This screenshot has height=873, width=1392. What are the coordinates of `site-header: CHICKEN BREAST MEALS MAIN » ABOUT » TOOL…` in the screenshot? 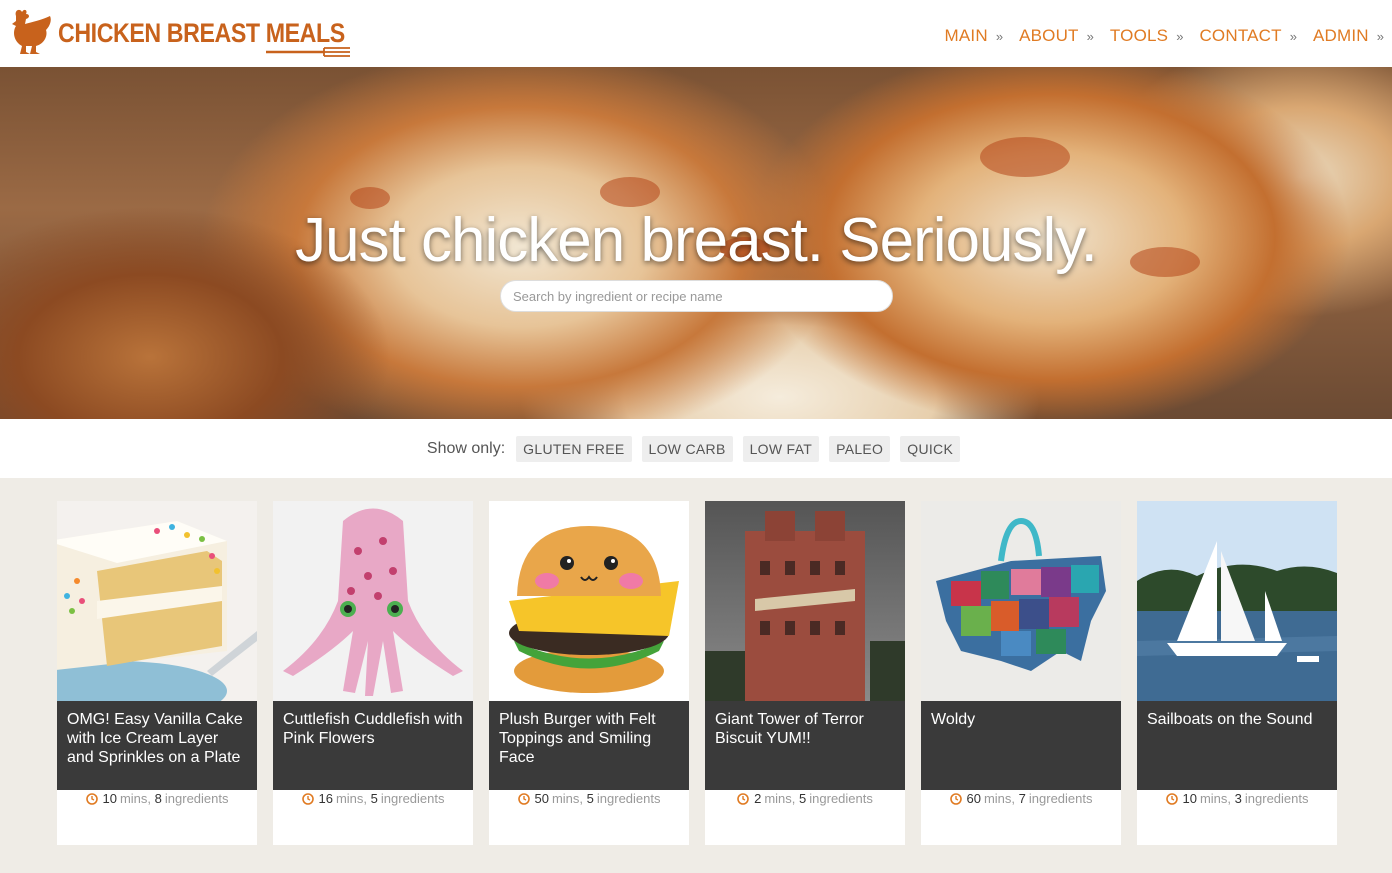 It's located at (696, 33).